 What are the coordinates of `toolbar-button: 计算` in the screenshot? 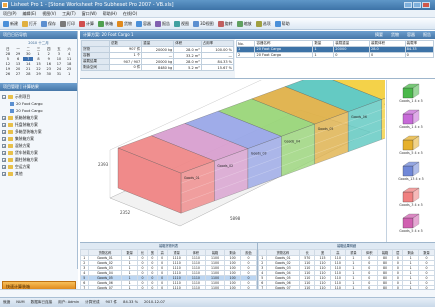 It's located at (86, 23).